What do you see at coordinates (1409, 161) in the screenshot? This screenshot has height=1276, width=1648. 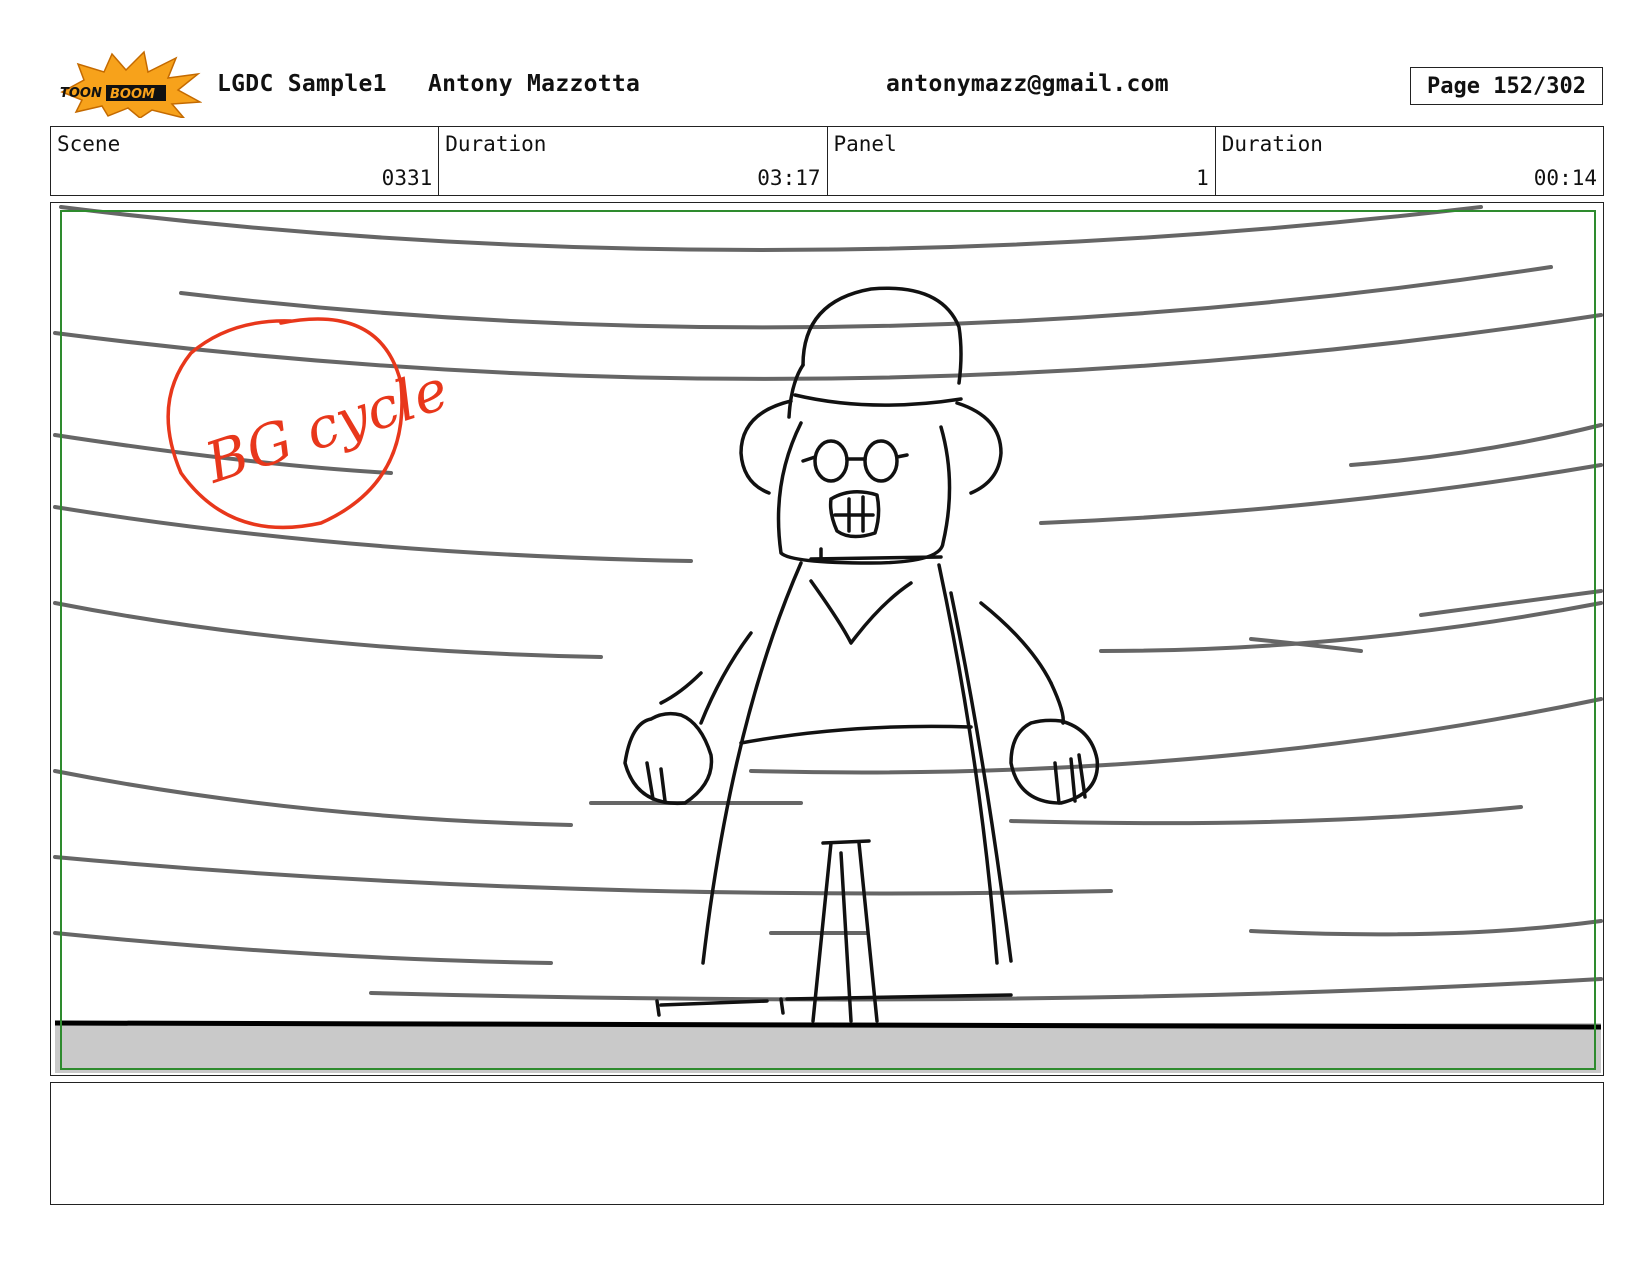 I see `panel-duration-cell: Duration 00:14` at bounding box center [1409, 161].